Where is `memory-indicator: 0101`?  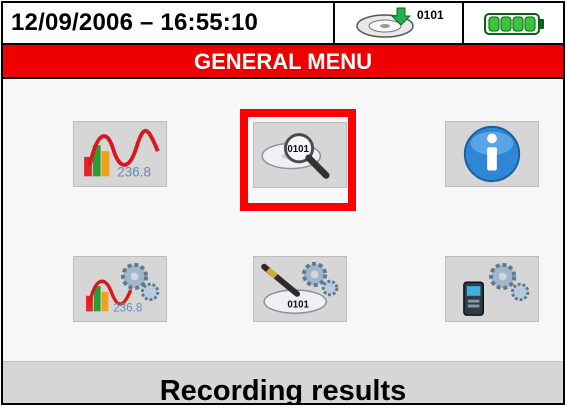
memory-indicator: 0101 is located at coordinates (403, 23).